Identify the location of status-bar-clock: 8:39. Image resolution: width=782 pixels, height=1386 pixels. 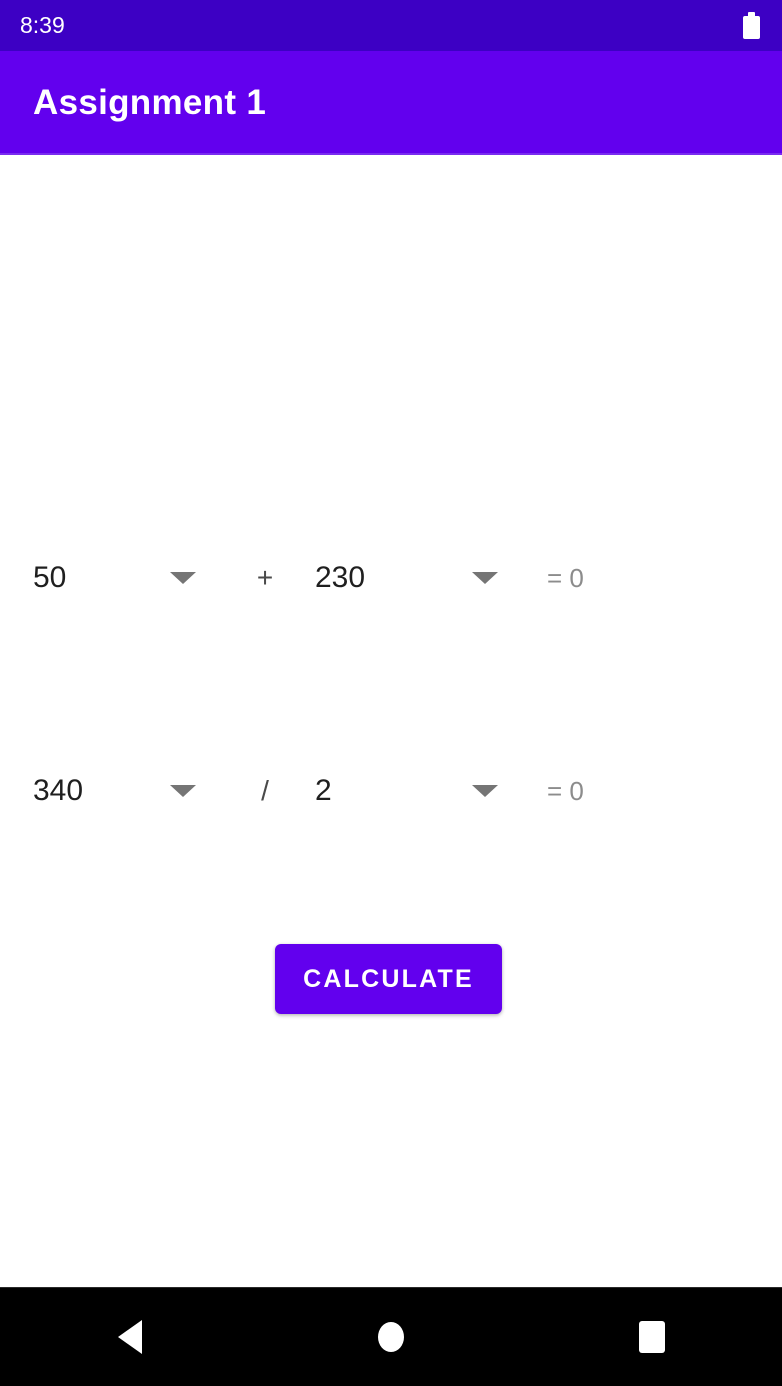
(42, 25).